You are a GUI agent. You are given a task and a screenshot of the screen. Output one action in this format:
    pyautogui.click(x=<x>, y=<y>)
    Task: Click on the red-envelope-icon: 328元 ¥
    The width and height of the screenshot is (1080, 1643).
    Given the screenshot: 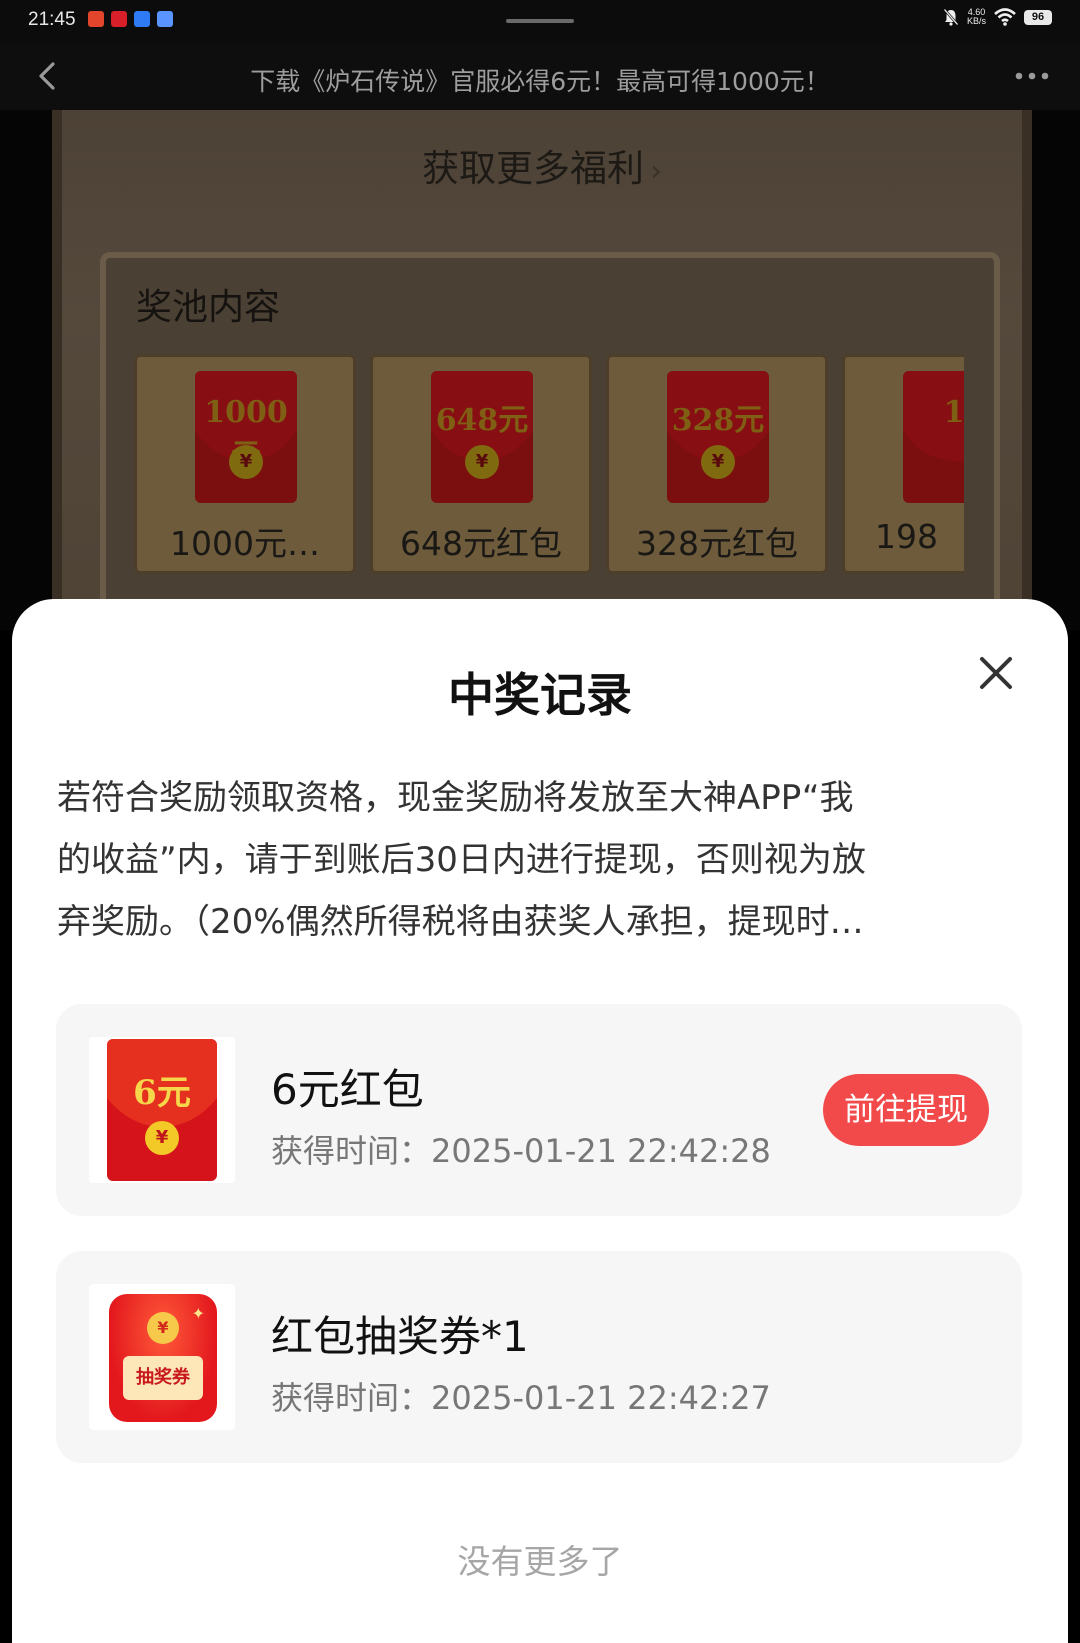 What is the action you would take?
    pyautogui.click(x=718, y=437)
    